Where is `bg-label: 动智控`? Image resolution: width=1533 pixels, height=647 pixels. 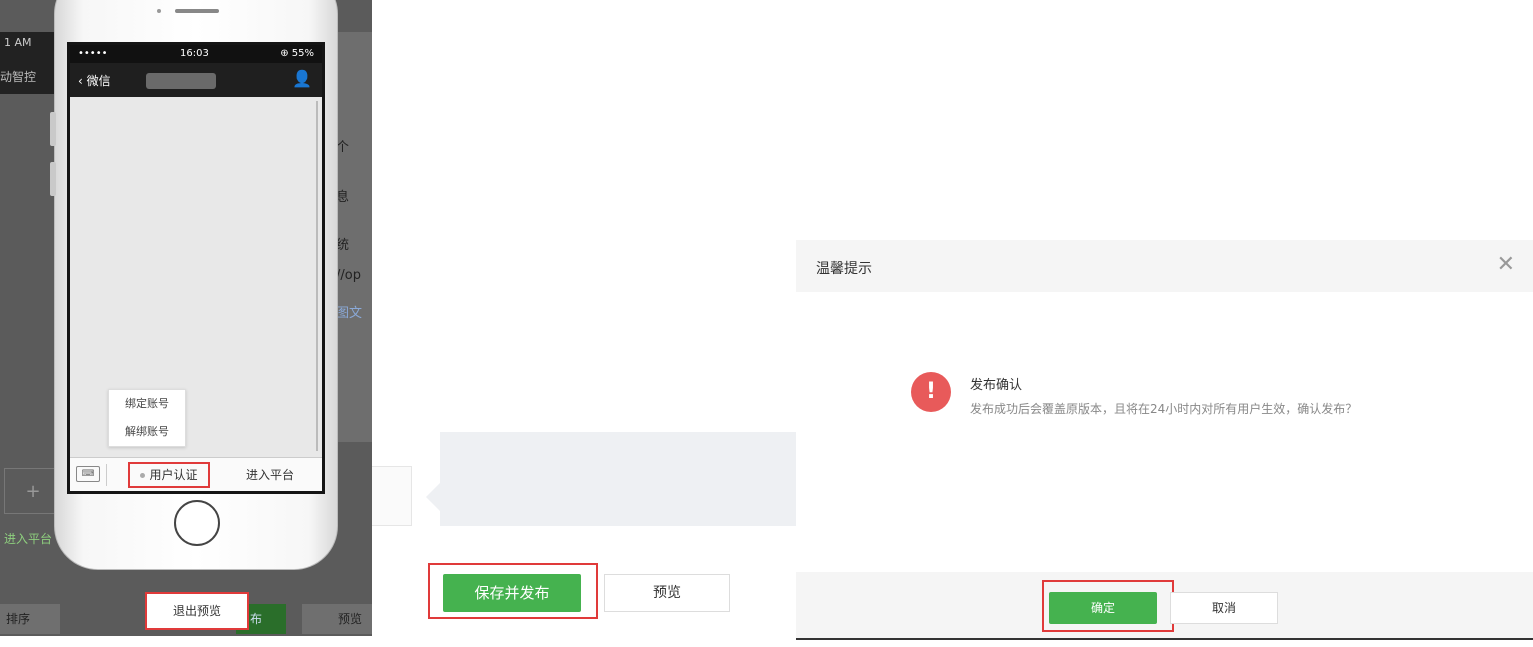 bg-label: 动智控 is located at coordinates (18, 77).